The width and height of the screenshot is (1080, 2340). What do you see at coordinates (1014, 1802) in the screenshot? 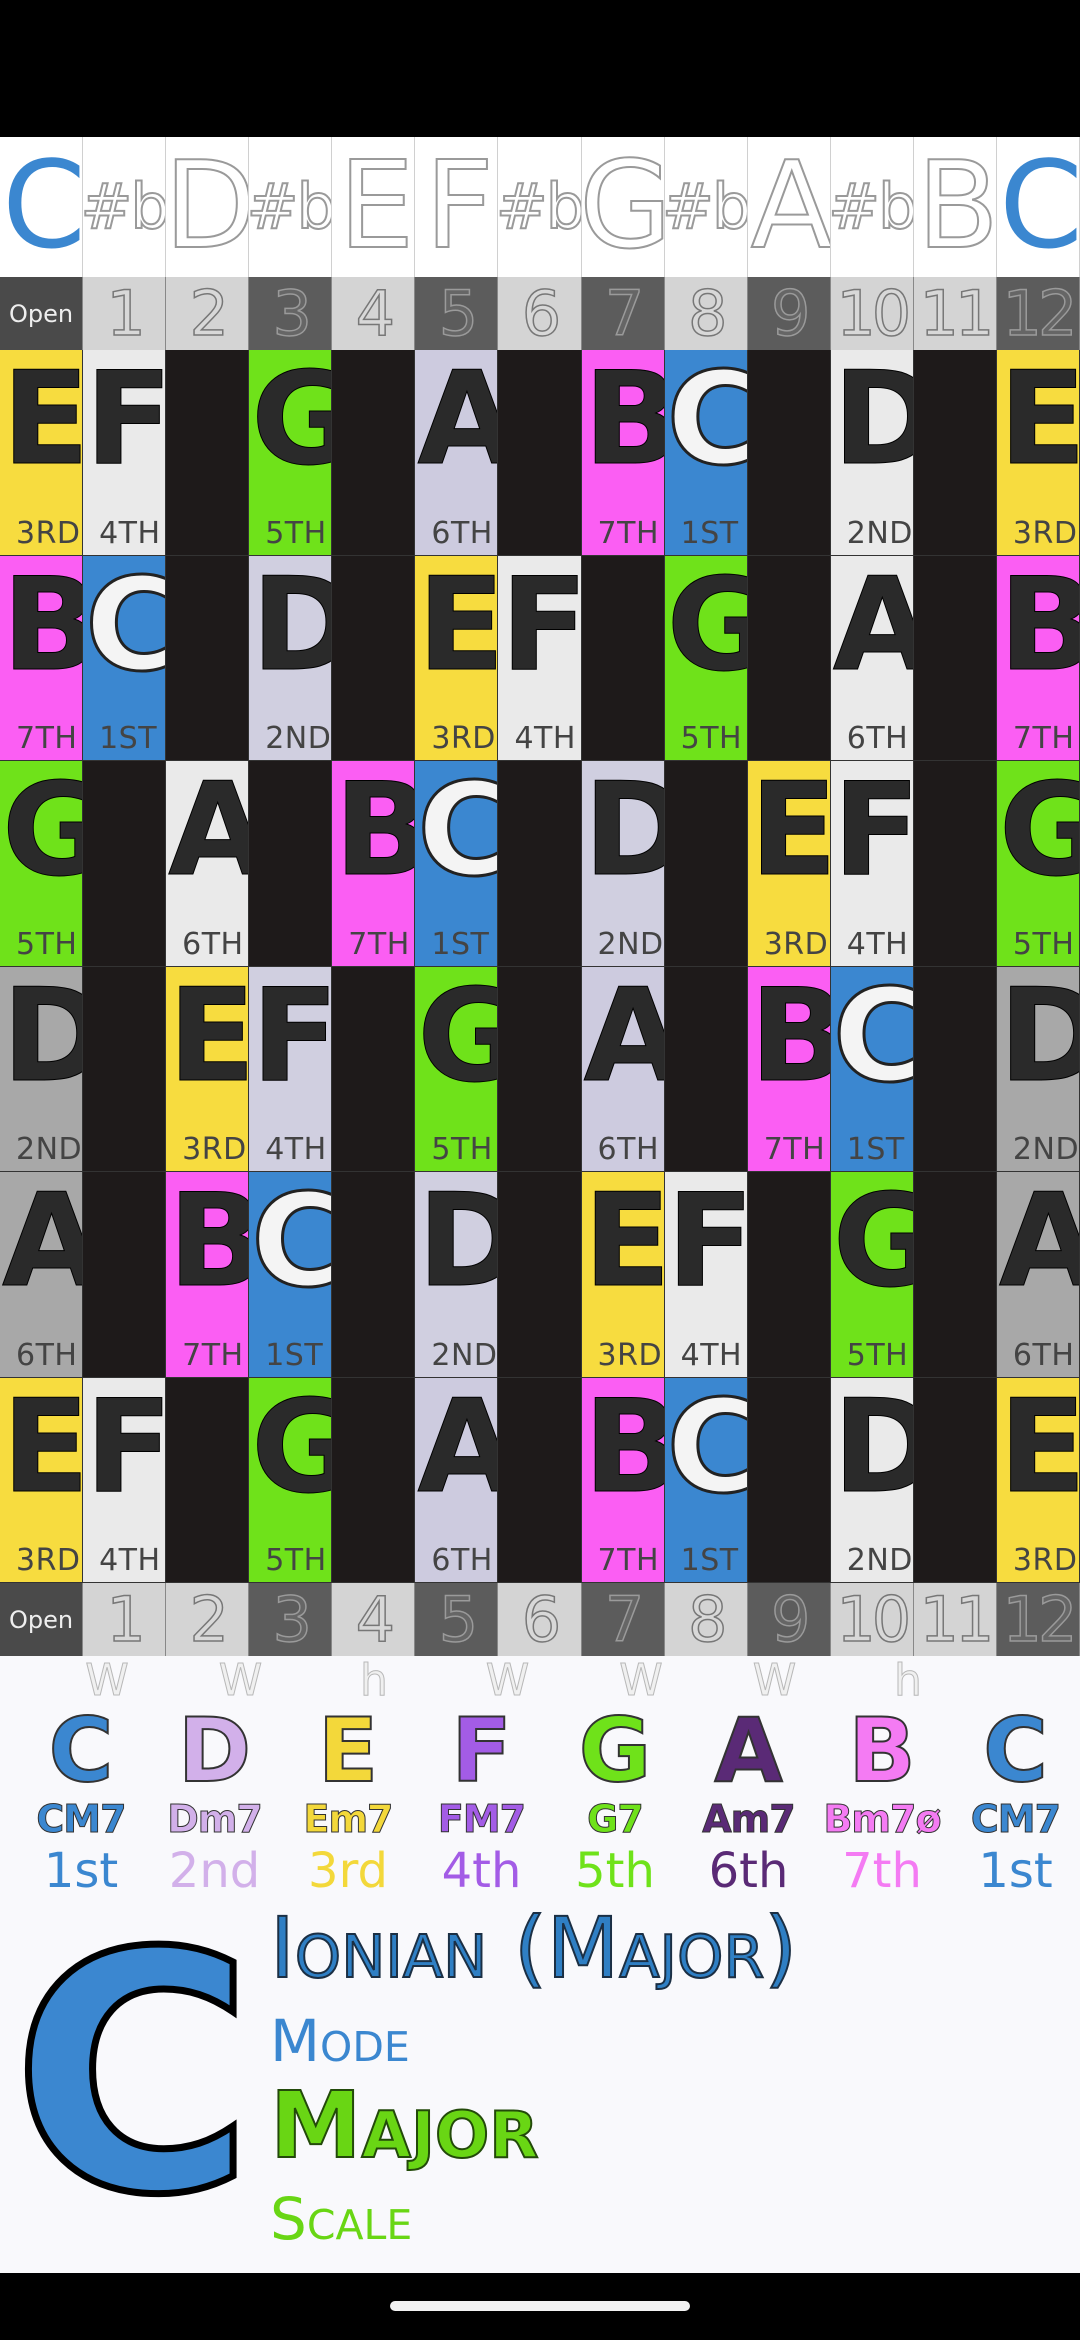
I see `scale-column-8: C CM7 1st` at bounding box center [1014, 1802].